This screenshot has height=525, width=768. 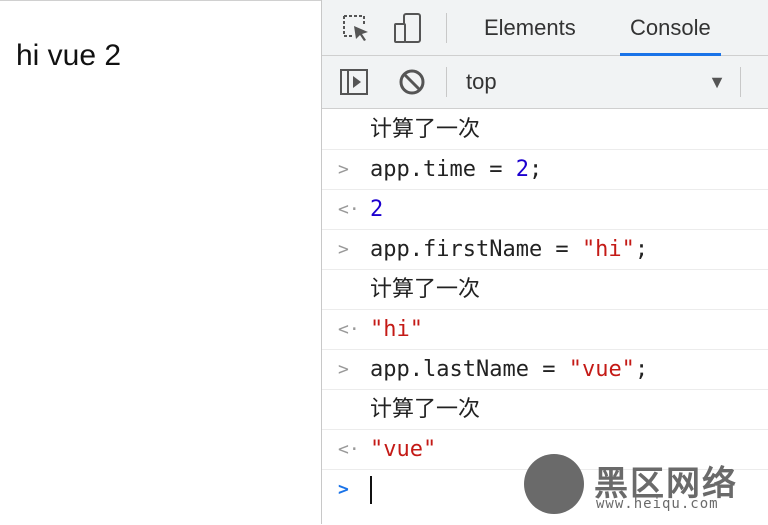 What do you see at coordinates (640, 485) in the screenshot?
I see `watermark: 黑区网络 www.heiqu.com` at bounding box center [640, 485].